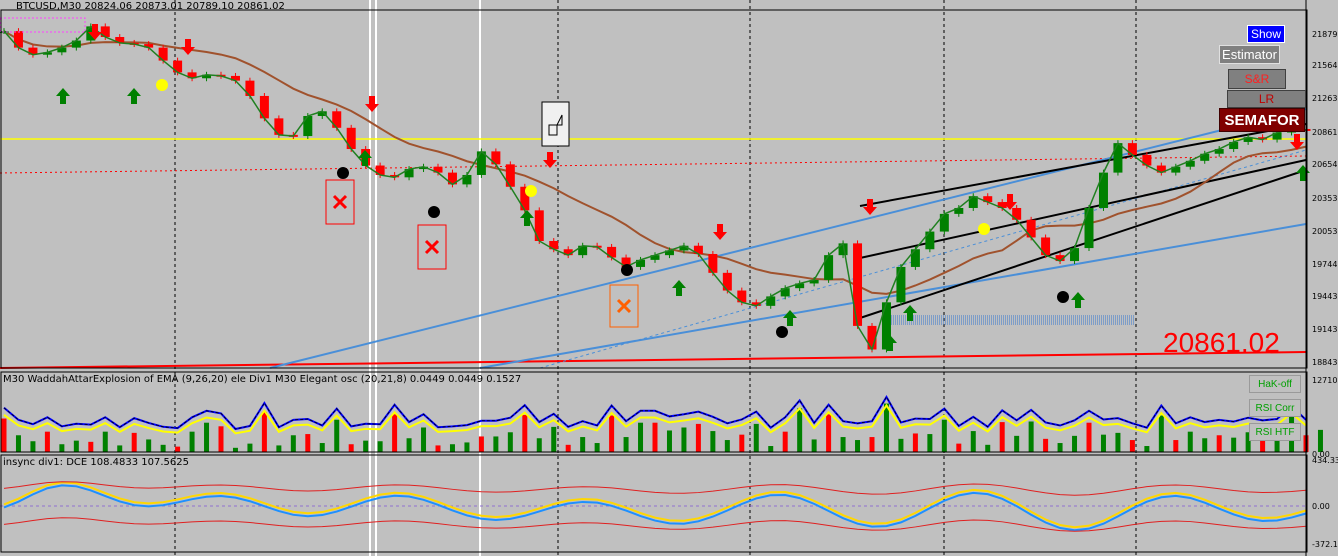 Image resolution: width=1338 pixels, height=556 pixels. I want to click on price-tick-label: 18843, so click(1325, 362).